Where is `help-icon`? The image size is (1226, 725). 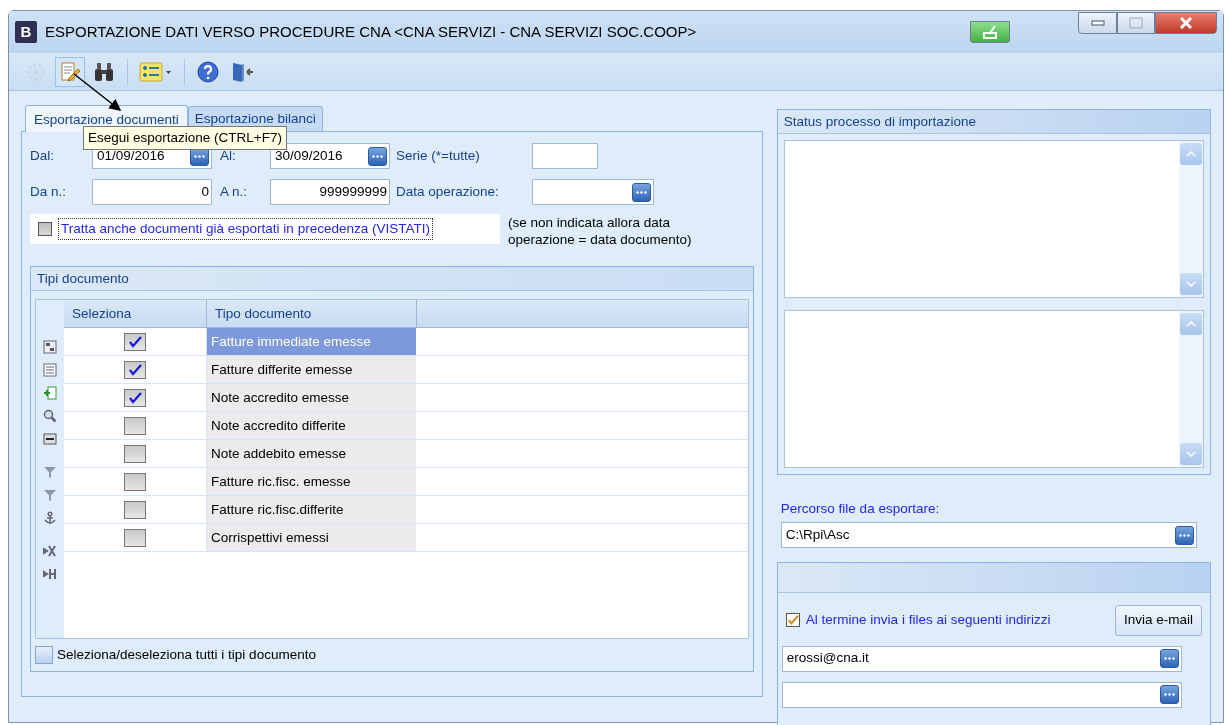 help-icon is located at coordinates (208, 71).